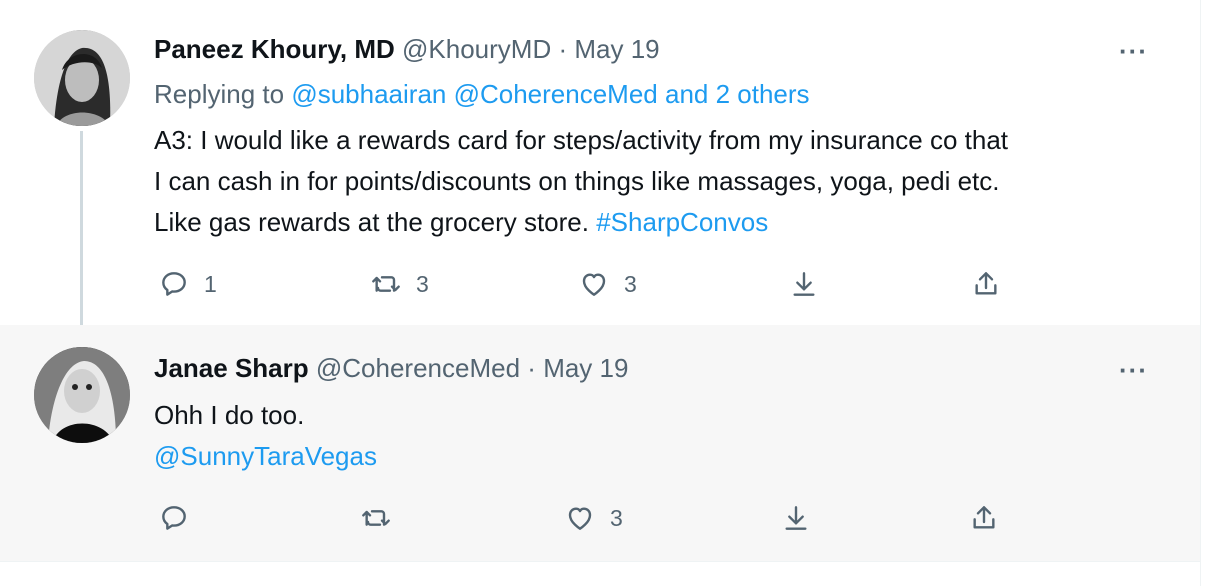 This screenshot has height=587, width=1209. I want to click on author-name: Paneez Khoury, MD, so click(274, 49).